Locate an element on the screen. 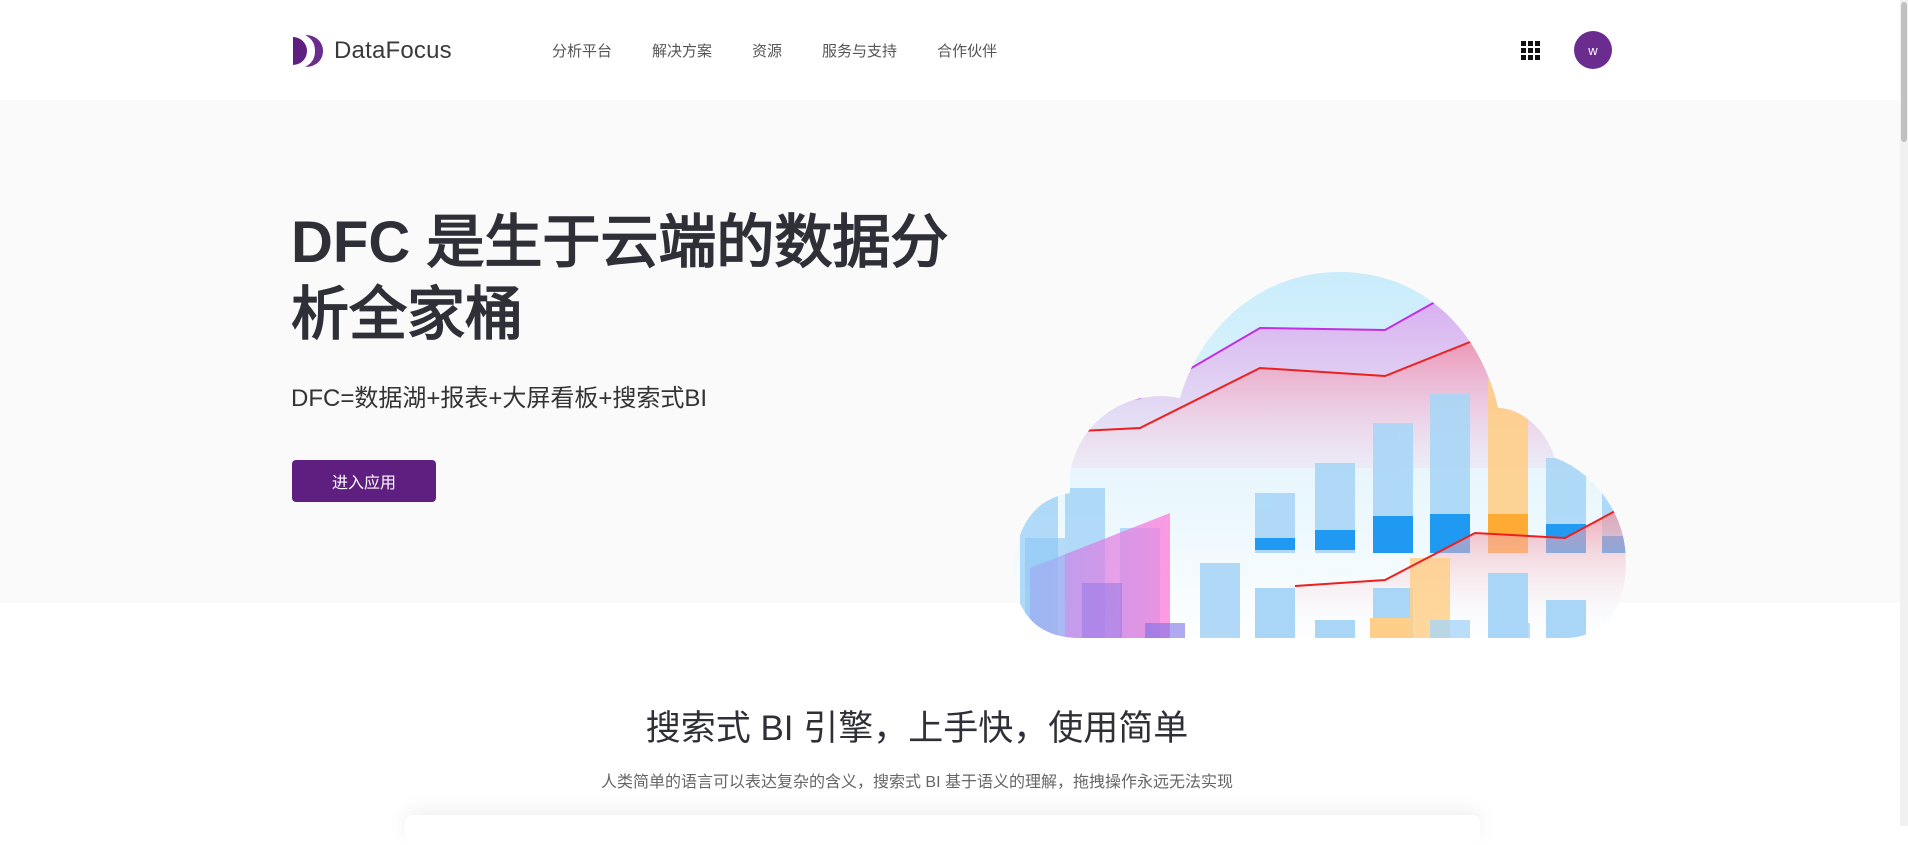  nav-item-partners: 合作伙伴 is located at coordinates (967, 50).